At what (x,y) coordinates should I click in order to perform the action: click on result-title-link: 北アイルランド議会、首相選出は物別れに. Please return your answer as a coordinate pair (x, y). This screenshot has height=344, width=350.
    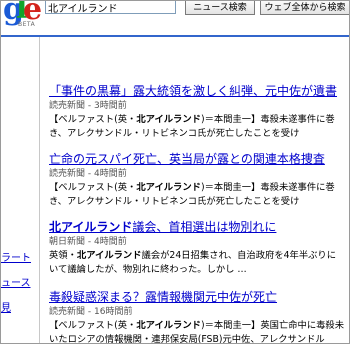
    Looking at the image, I should click on (199, 227).